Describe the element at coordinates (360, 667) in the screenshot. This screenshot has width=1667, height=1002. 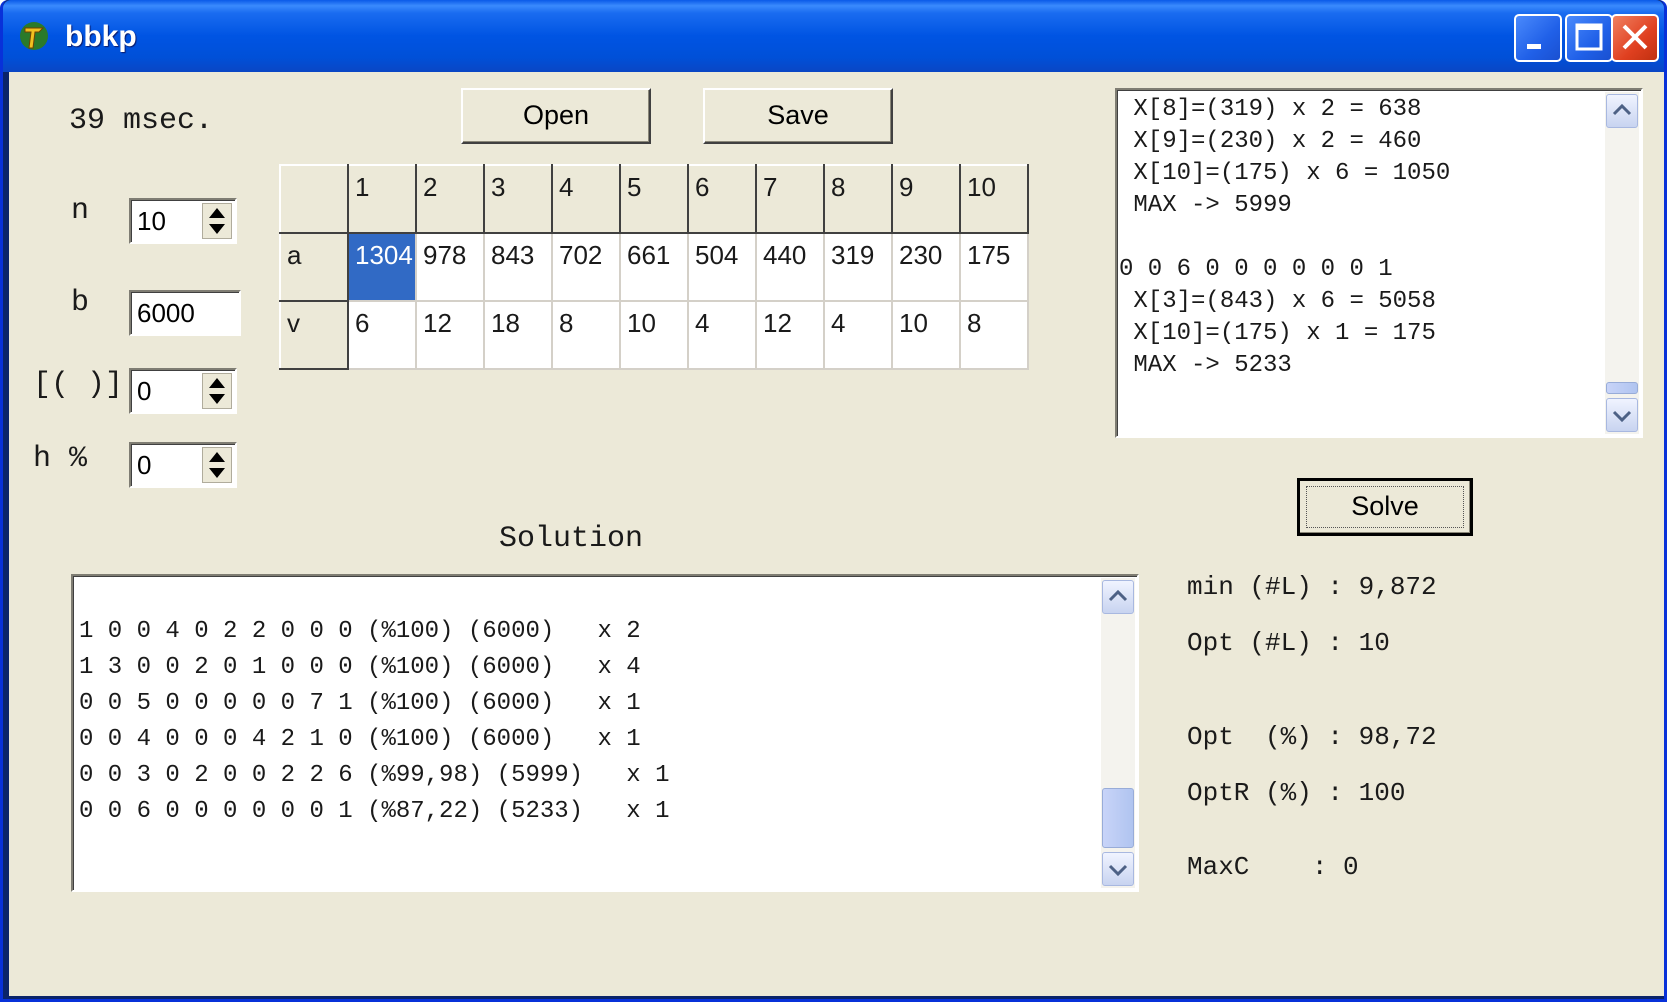
I see `solution-line: 1 3 0 0 2 0 1 0 0 0 (%100) (6000) x 4` at that location.